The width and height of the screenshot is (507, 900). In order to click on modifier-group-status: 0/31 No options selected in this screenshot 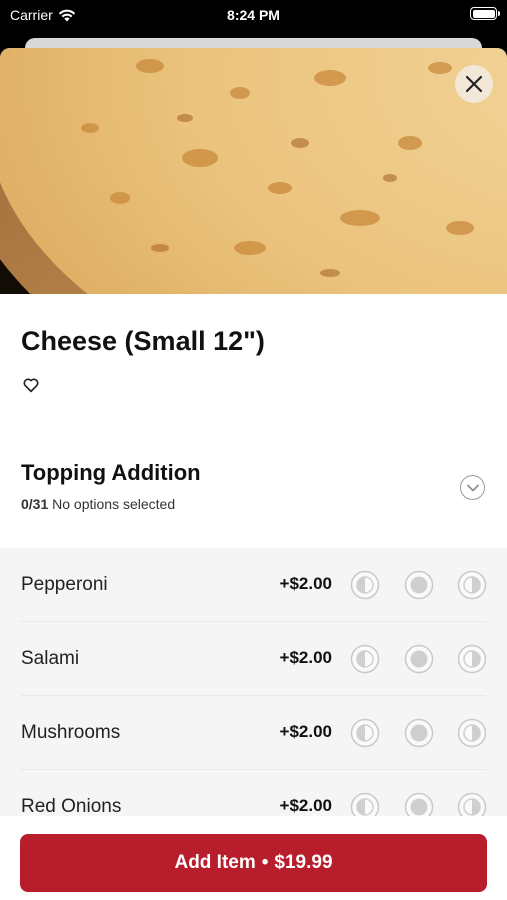, I will do `click(98, 504)`.